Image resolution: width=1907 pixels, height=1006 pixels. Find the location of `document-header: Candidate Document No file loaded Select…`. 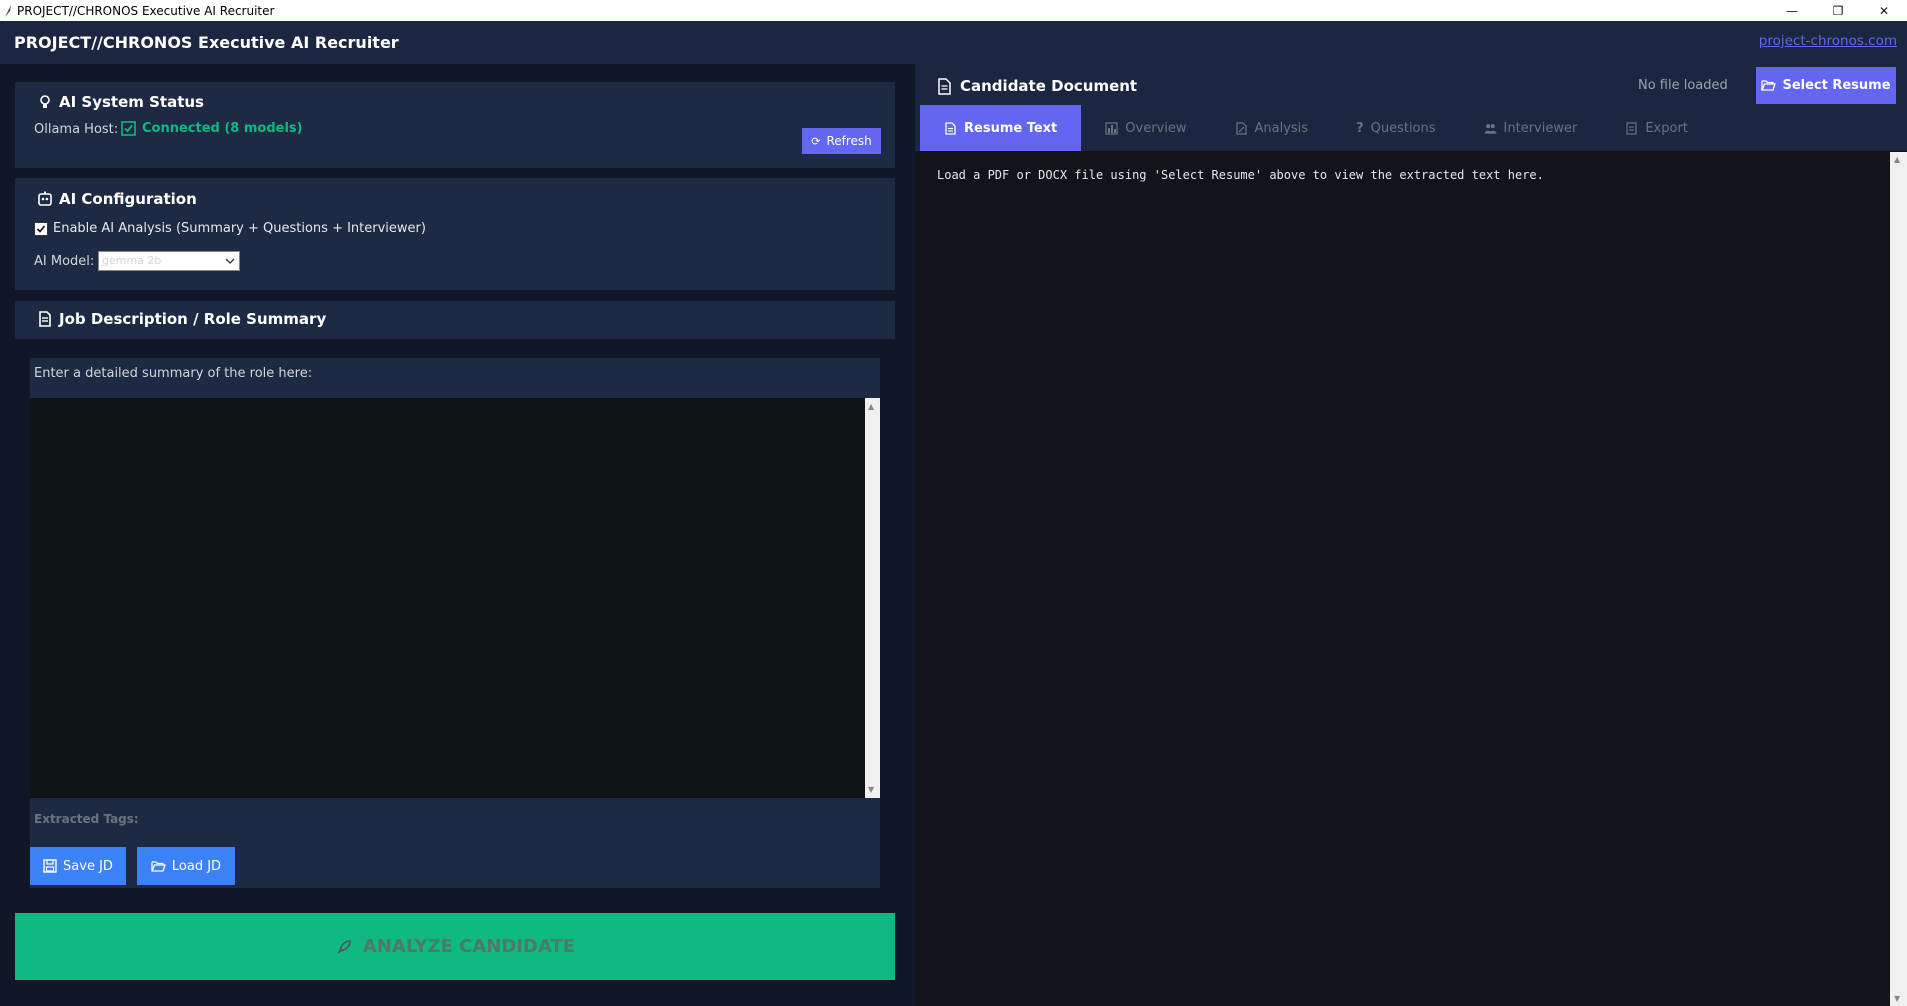

document-header: Candidate Document No file loaded Select… is located at coordinates (1411, 107).